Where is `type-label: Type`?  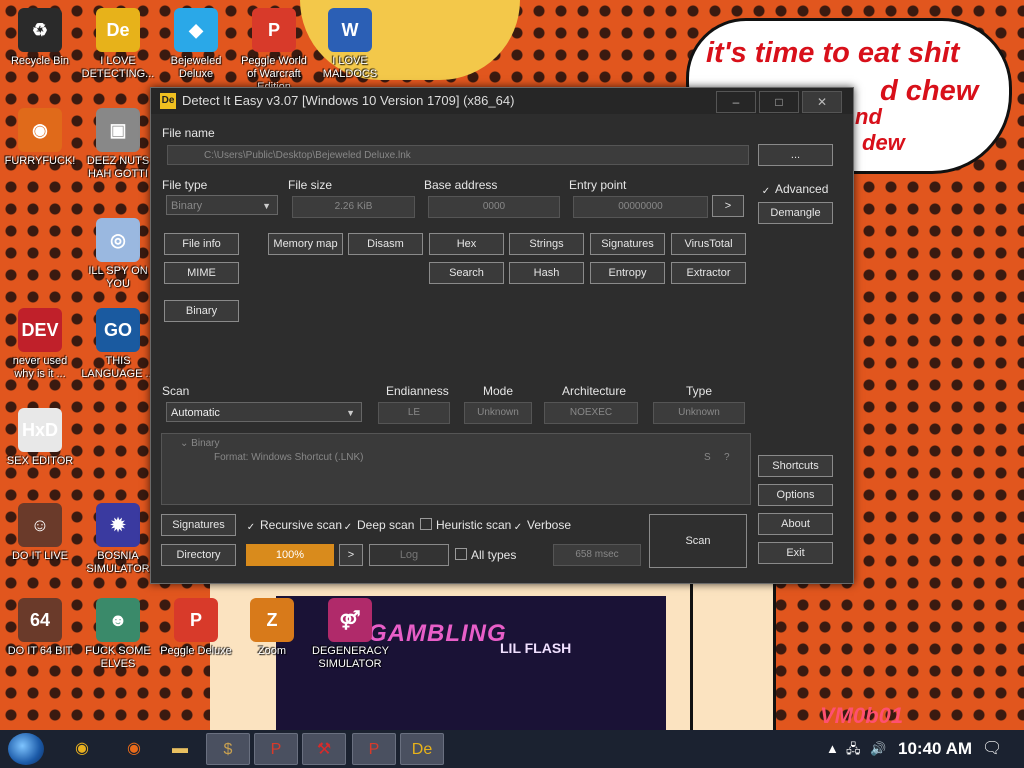
type-label: Type is located at coordinates (699, 391).